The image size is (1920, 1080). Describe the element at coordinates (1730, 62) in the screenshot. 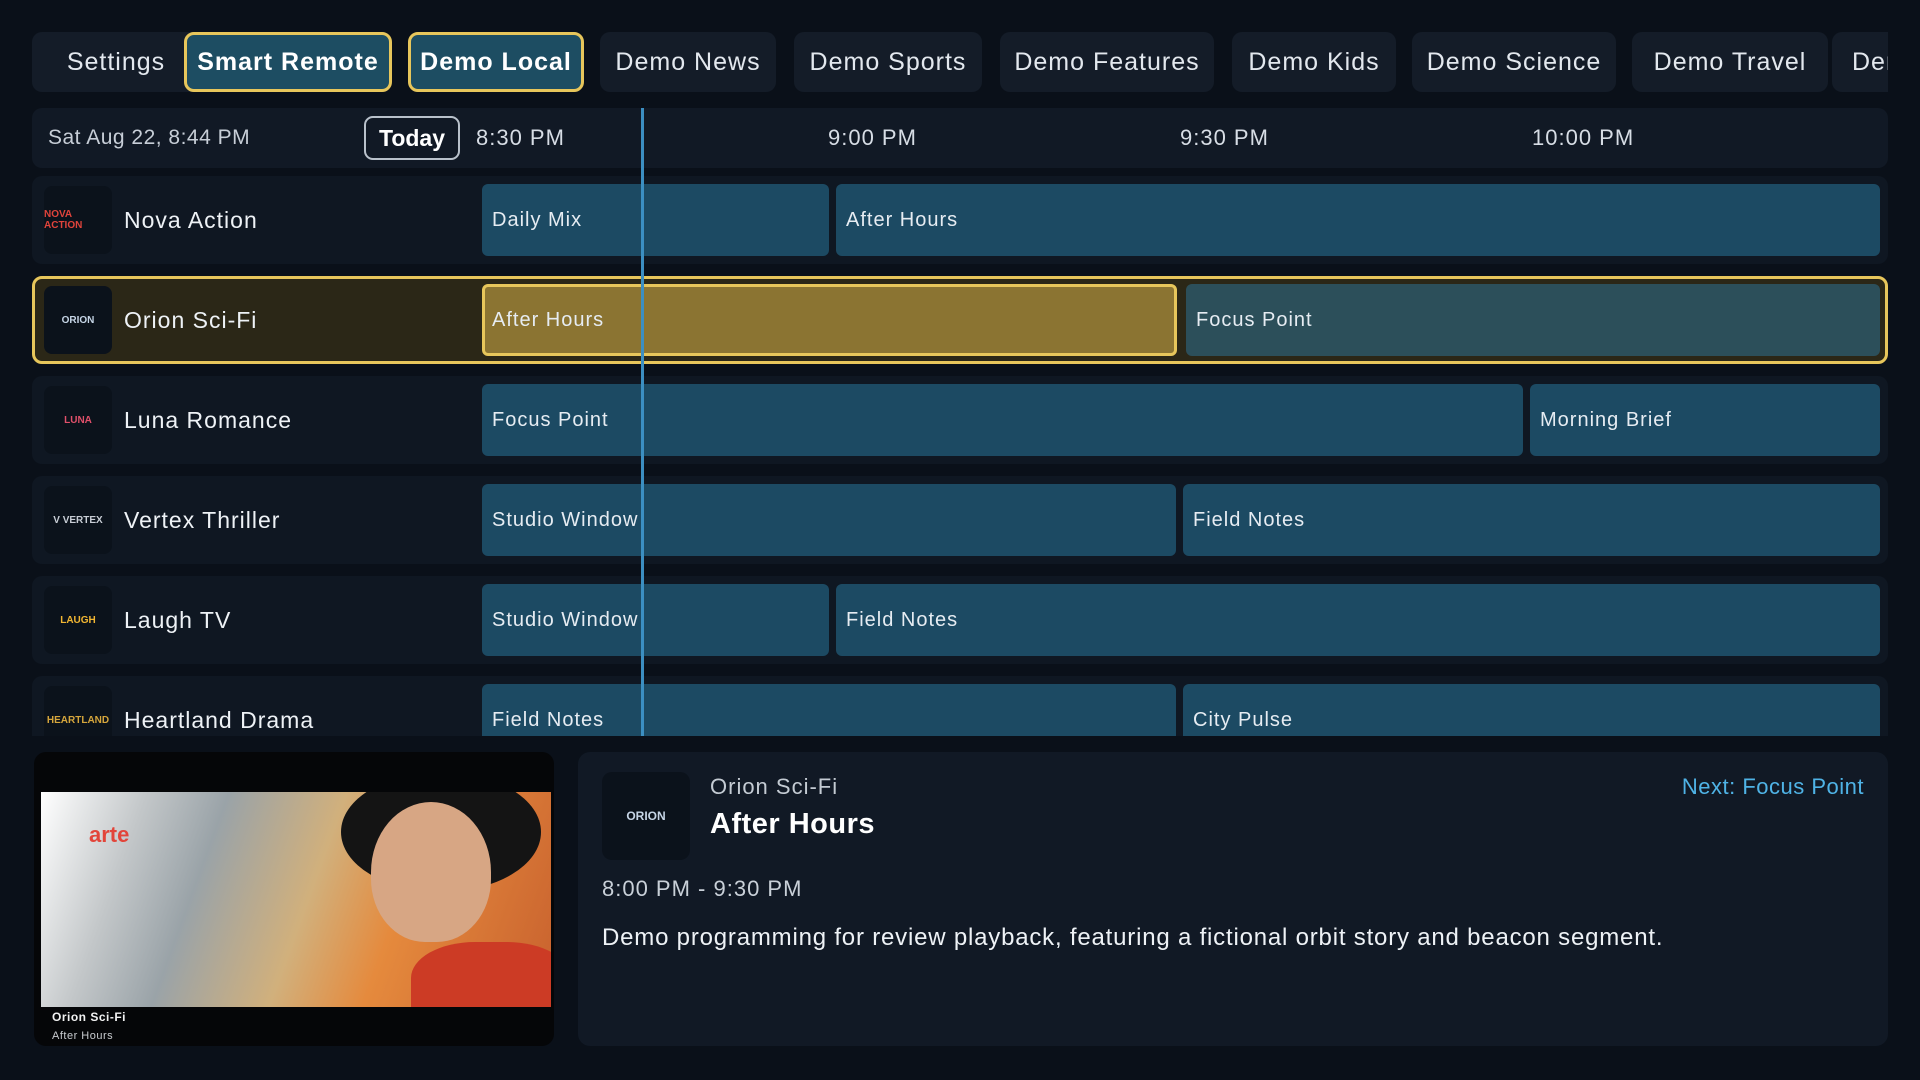

I see `tab-demo-travel: Demo Travel` at that location.